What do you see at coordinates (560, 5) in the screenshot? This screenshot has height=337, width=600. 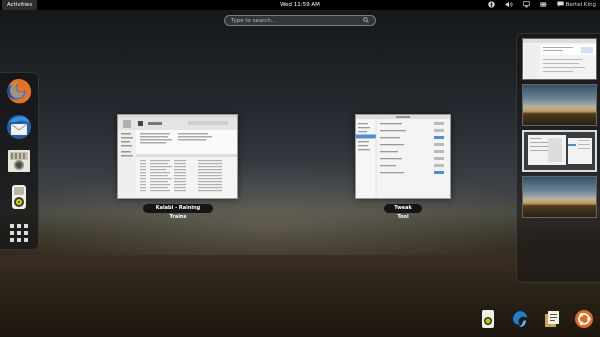 I see `user-chat-icon` at bounding box center [560, 5].